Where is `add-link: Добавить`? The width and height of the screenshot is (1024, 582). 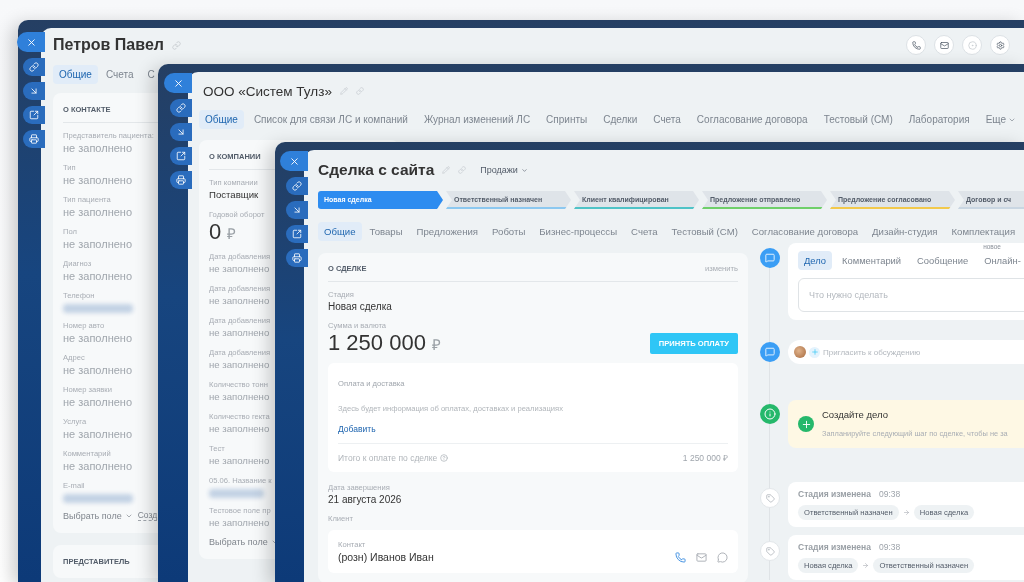
add-link: Добавить is located at coordinates (357, 429).